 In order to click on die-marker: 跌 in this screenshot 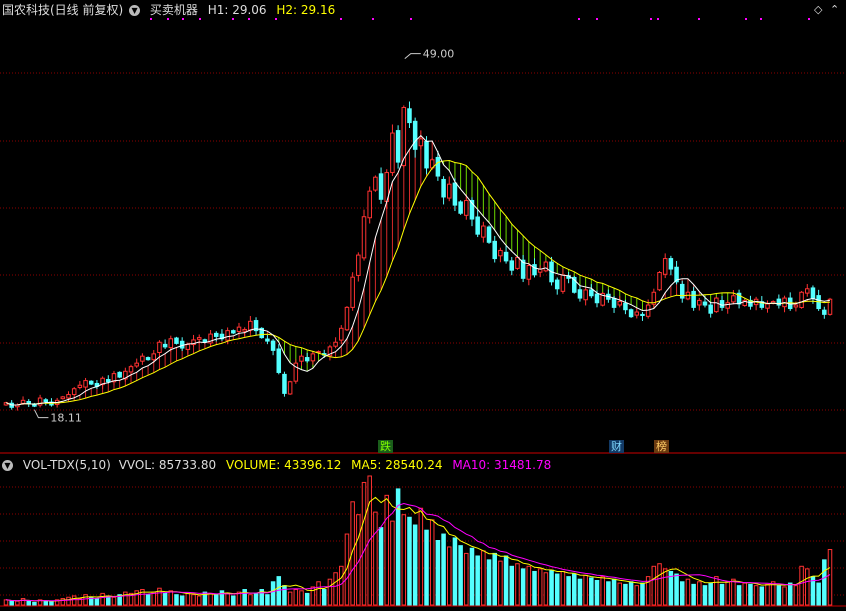, I will do `click(385, 446)`.